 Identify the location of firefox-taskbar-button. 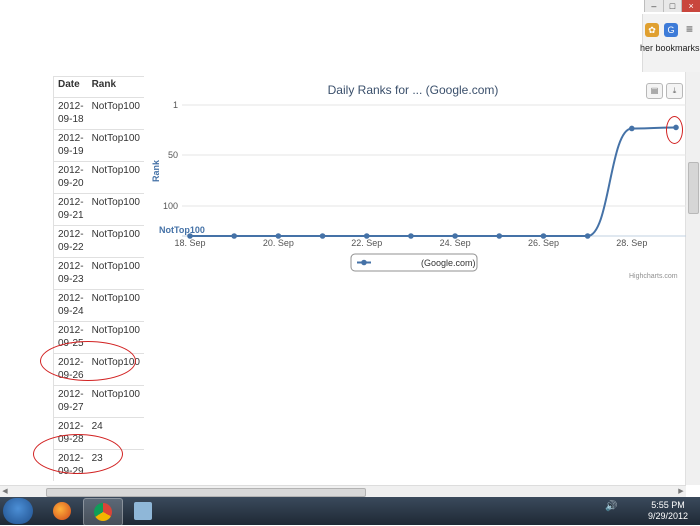
(62, 511).